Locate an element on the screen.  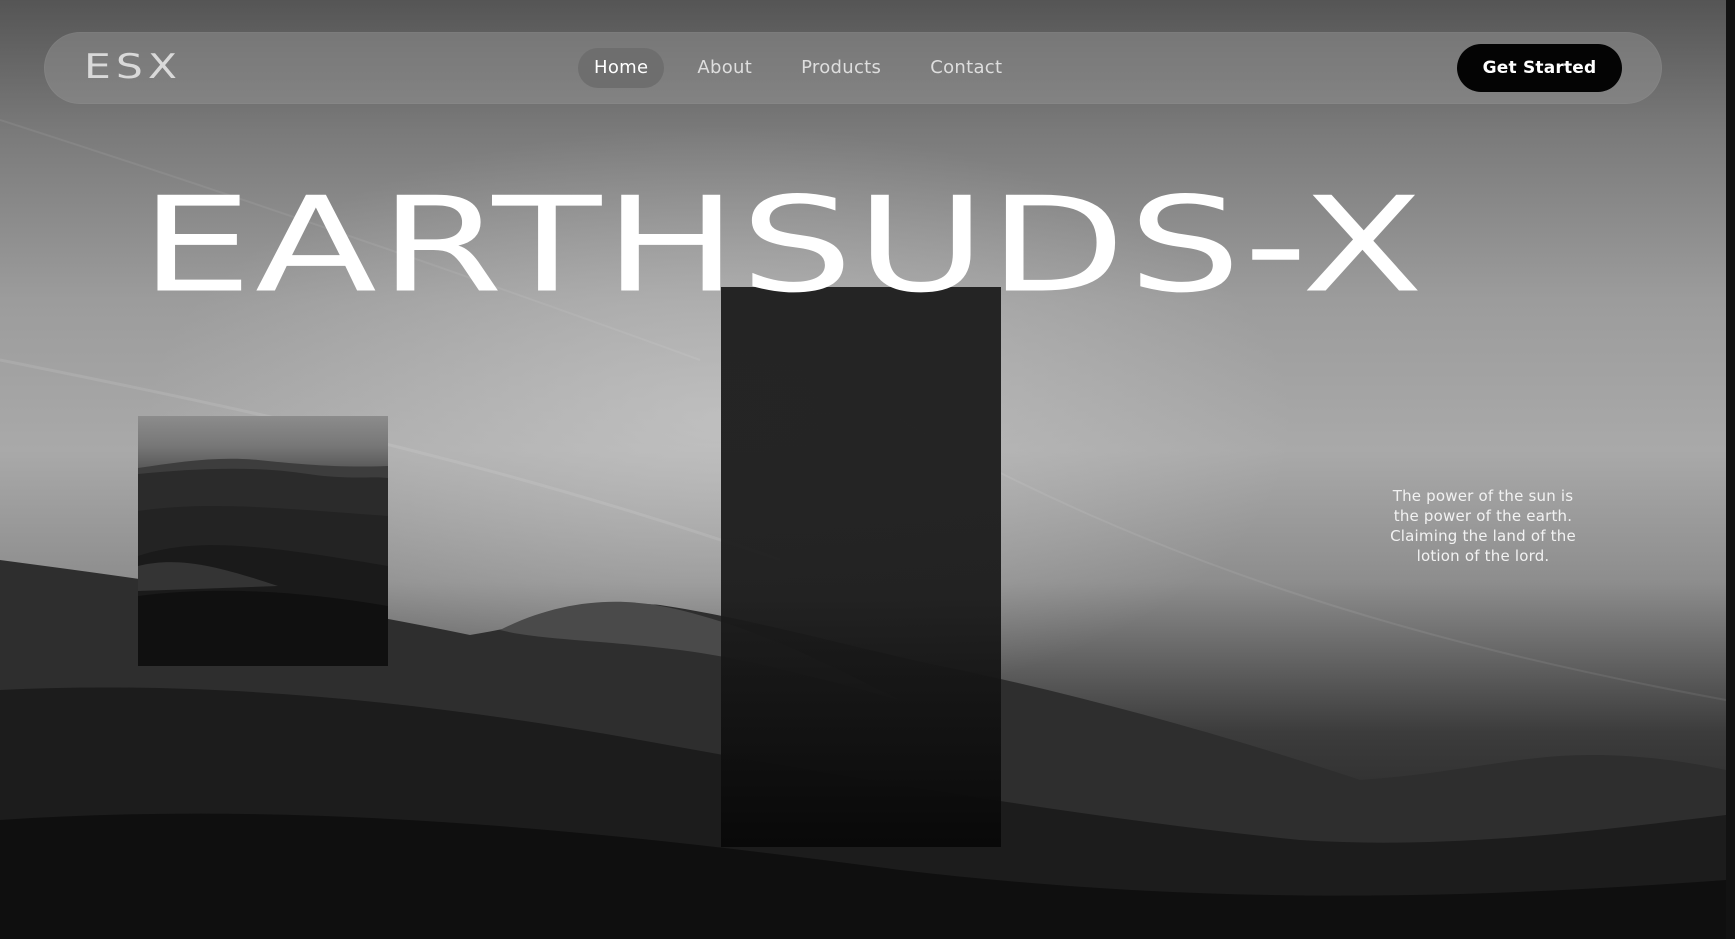
hero-headline: EARTHSUDS-X is located at coordinates (783, 245).